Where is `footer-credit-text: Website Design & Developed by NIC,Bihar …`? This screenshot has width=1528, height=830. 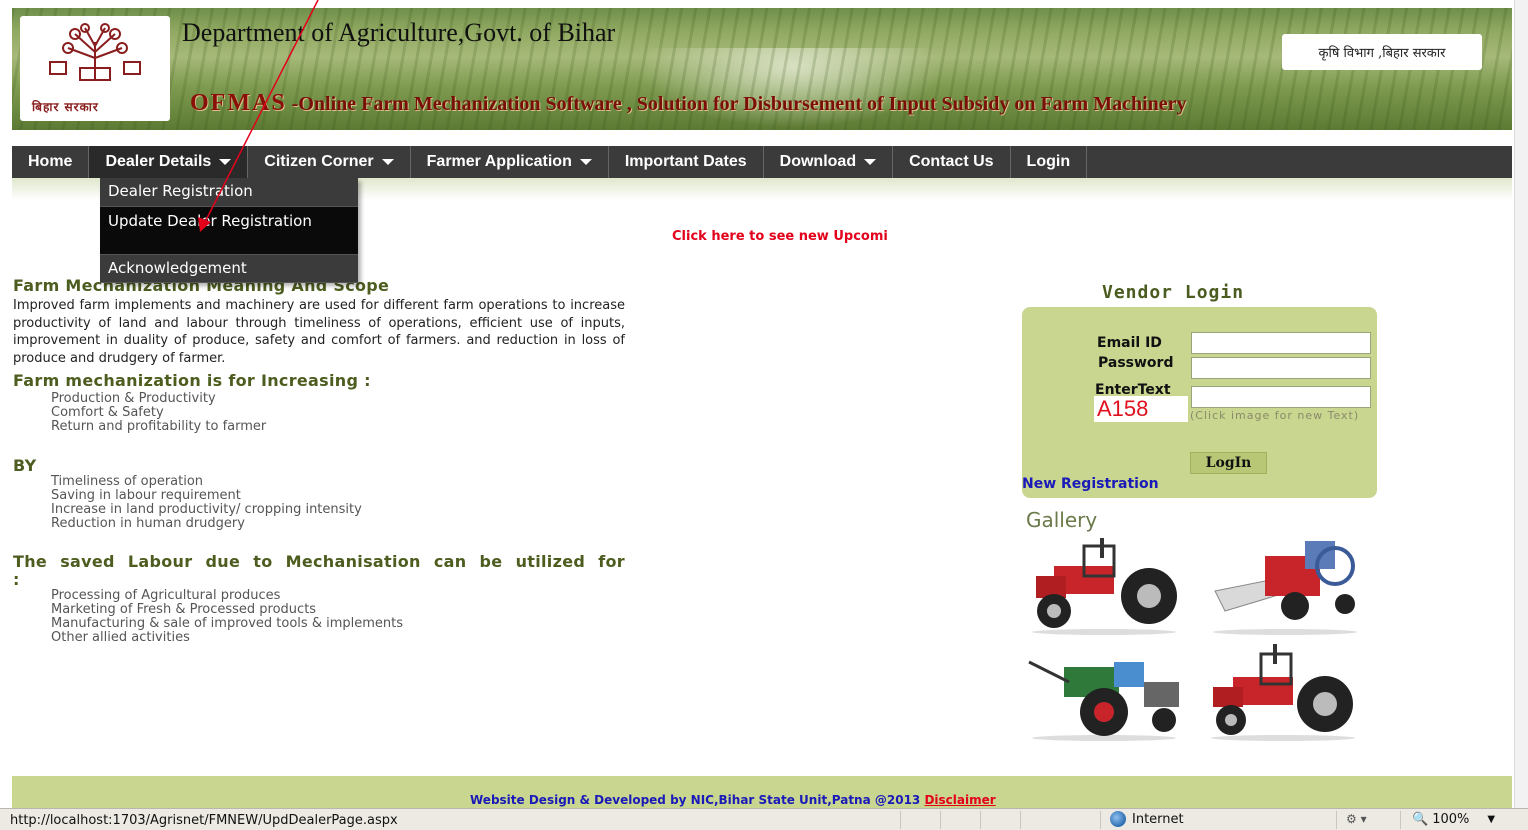
footer-credit-text: Website Design & Developed by NIC,Bihar … is located at coordinates (697, 800).